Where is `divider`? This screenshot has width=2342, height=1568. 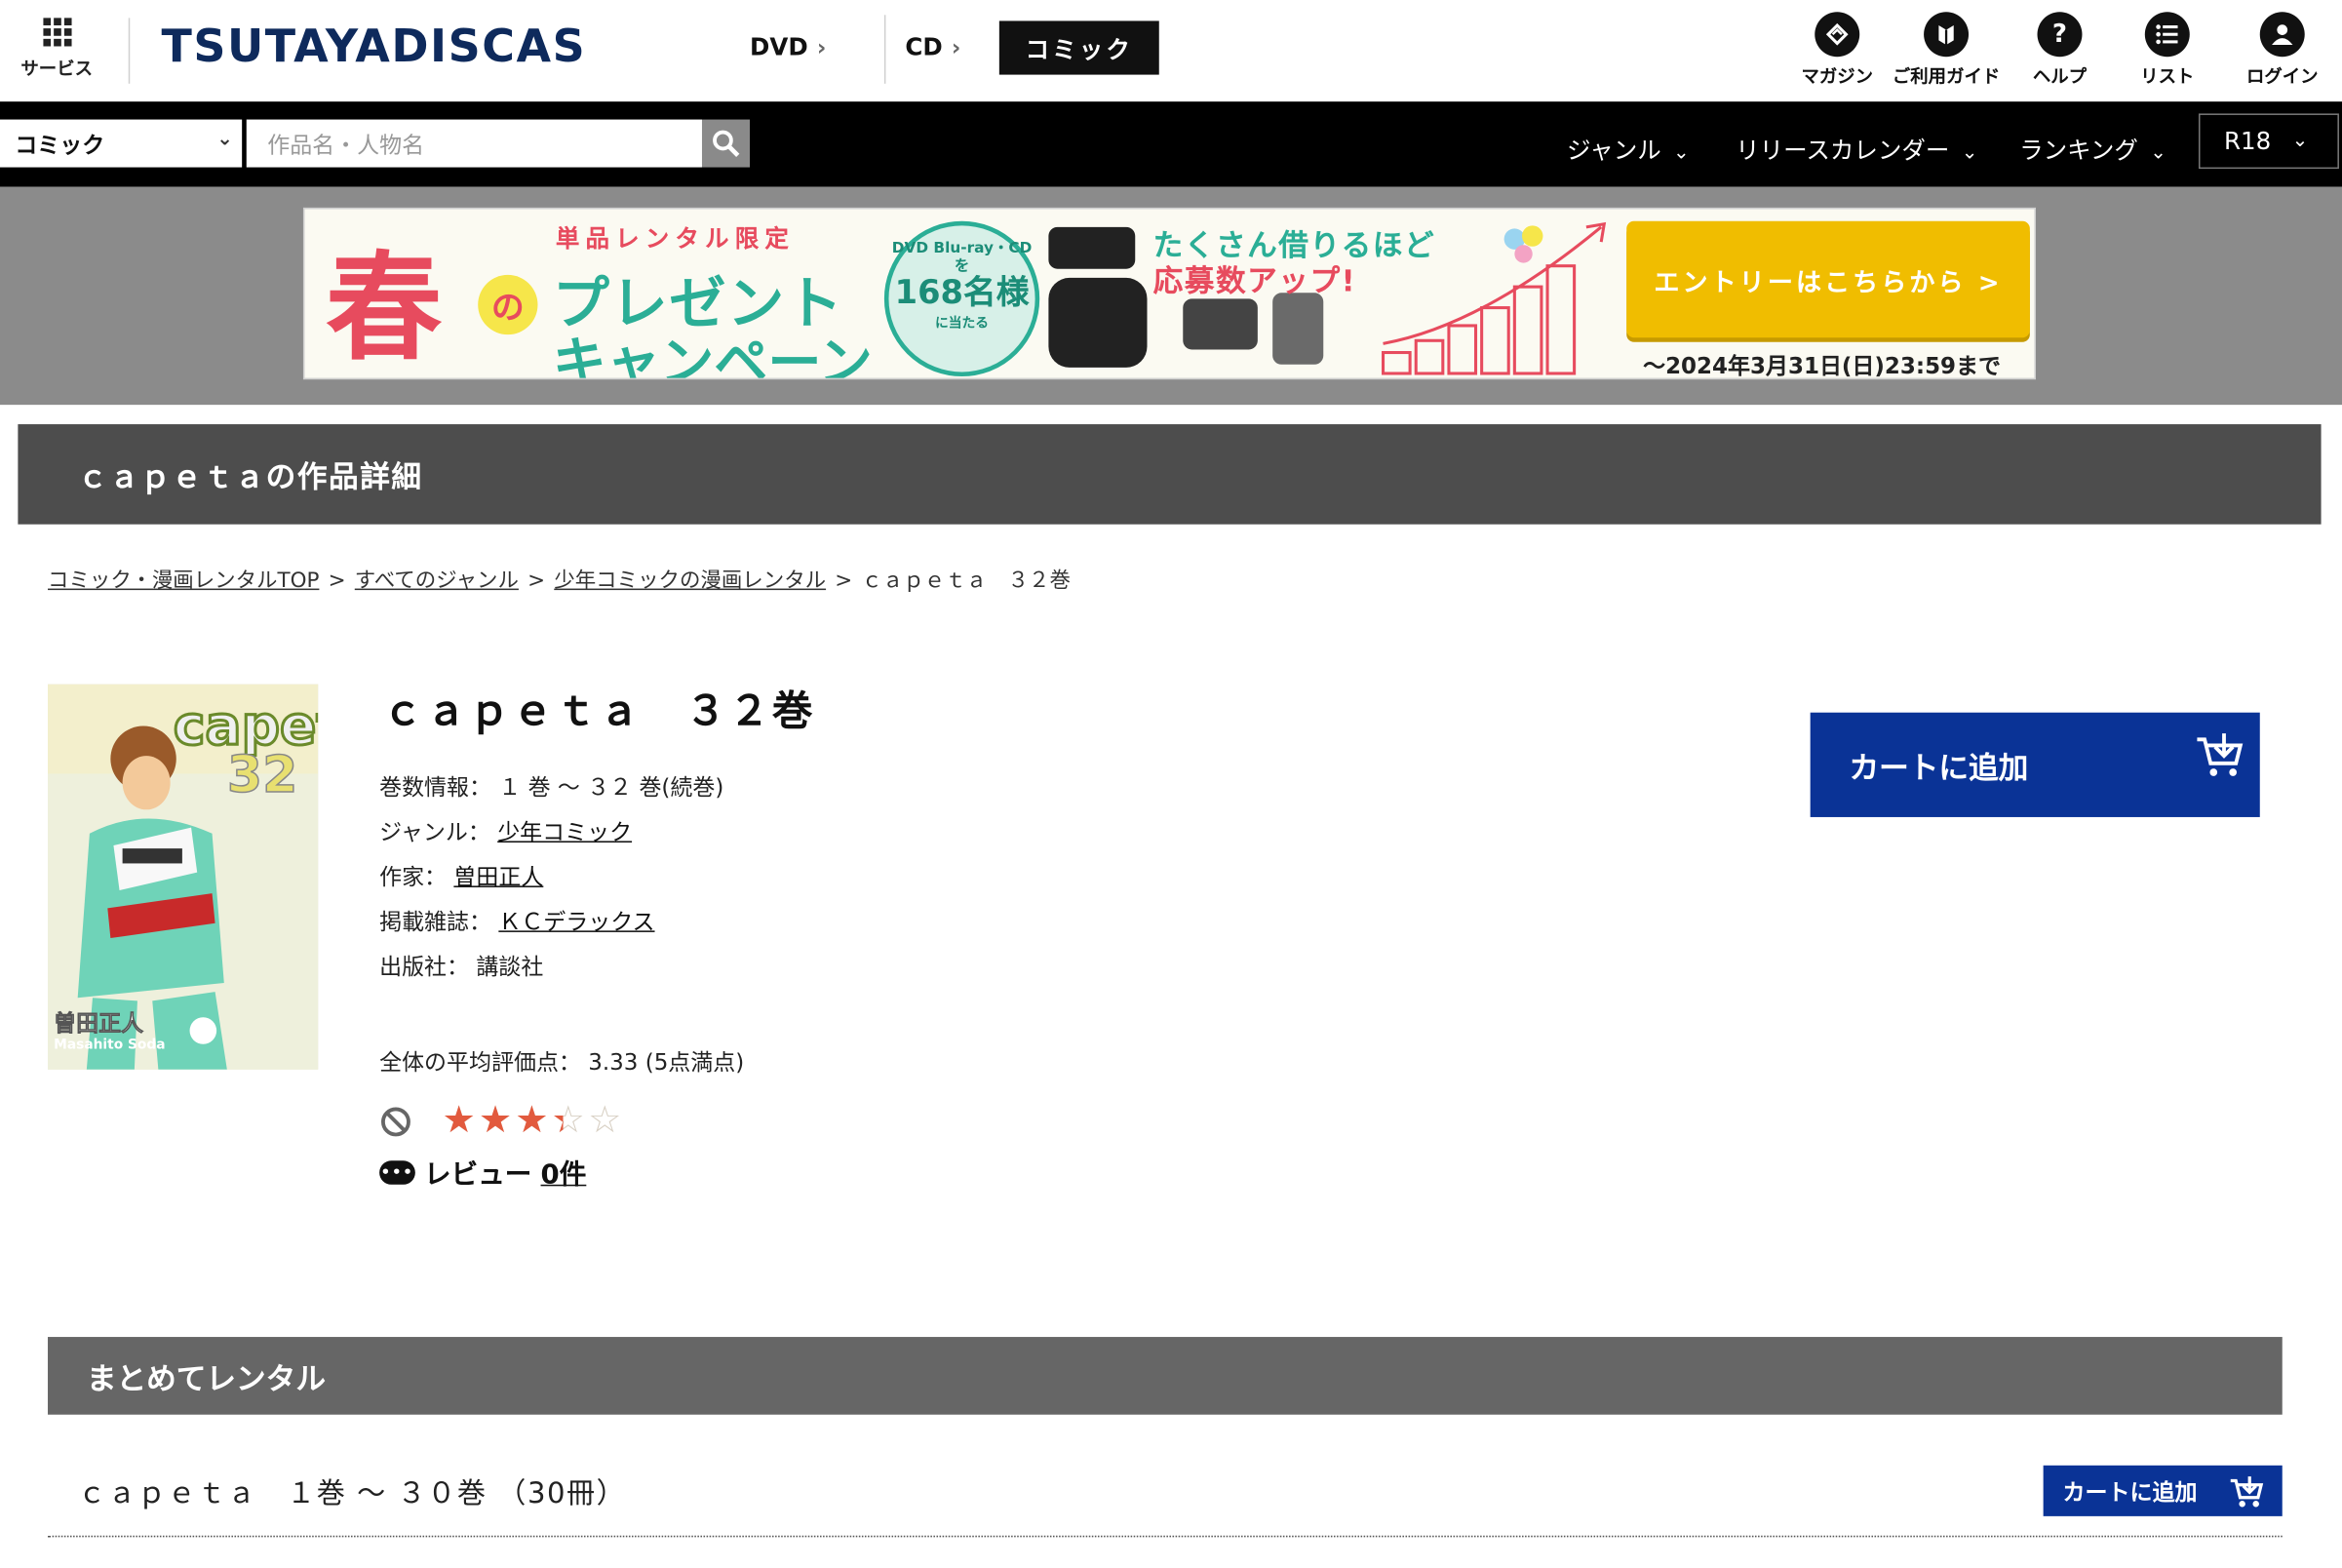
divider is located at coordinates (129, 51).